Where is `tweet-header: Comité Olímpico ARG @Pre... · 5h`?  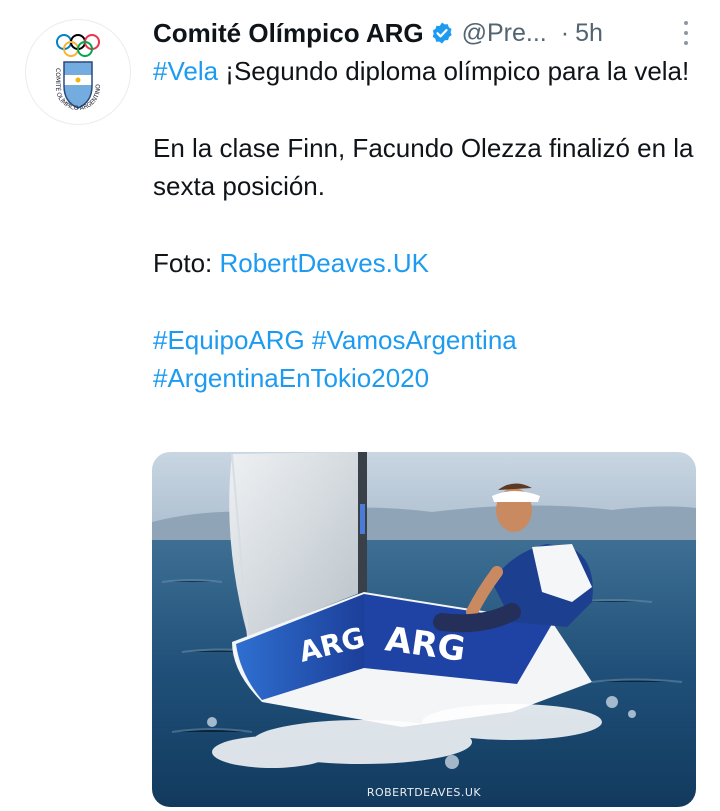 tweet-header: Comité Olímpico ARG @Pre... · 5h is located at coordinates (423, 33).